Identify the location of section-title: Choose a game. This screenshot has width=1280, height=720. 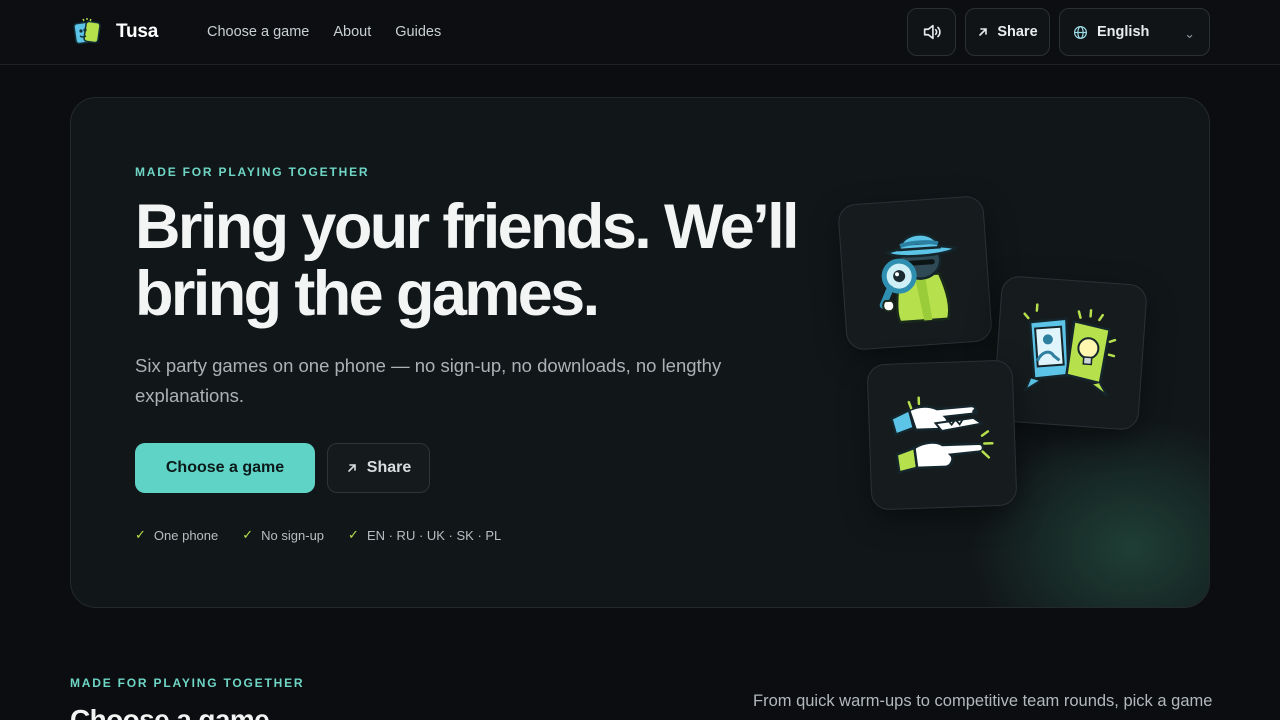
(170, 712).